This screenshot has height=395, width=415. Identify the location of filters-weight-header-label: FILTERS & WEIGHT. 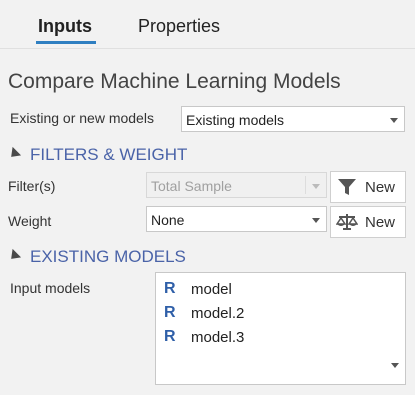
(109, 154).